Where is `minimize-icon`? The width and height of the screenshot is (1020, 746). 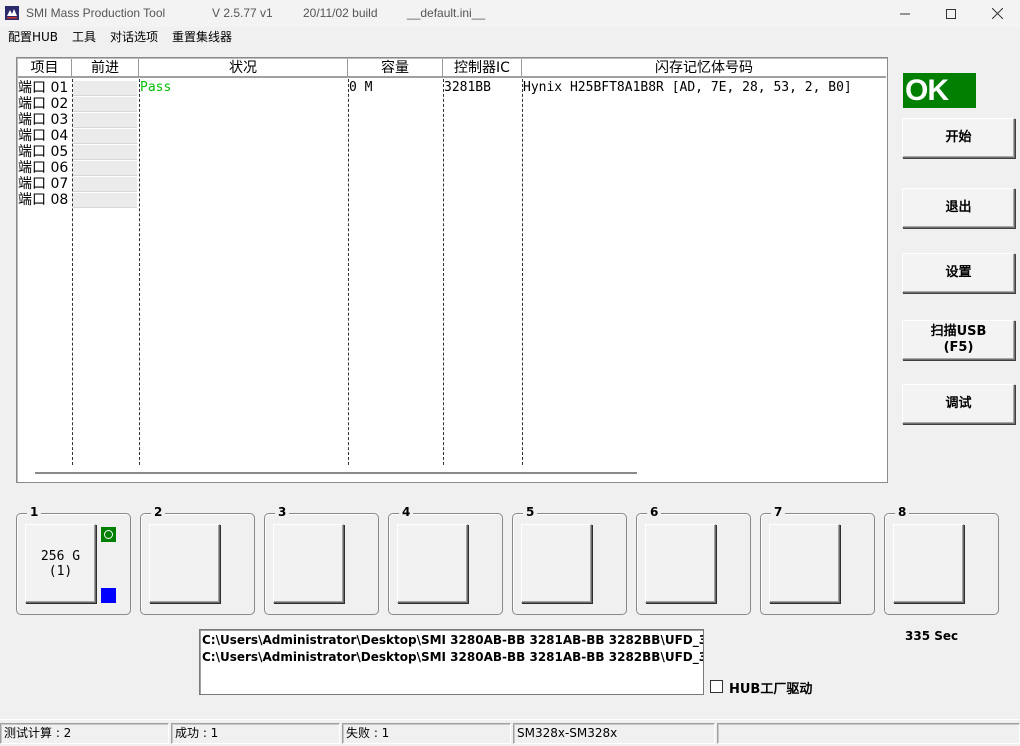 minimize-icon is located at coordinates (905, 13).